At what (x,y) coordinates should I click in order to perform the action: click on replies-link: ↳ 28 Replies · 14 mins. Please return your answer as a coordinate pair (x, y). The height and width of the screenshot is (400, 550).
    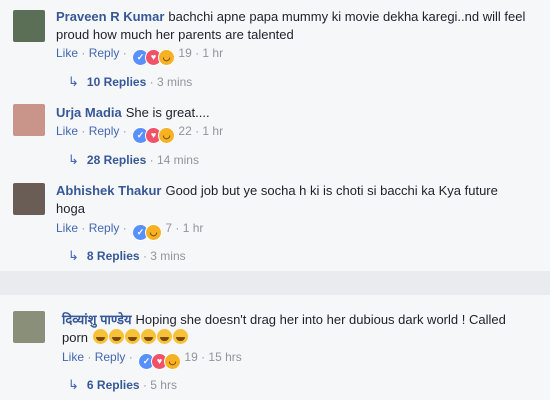
    Looking at the image, I should click on (133, 160).